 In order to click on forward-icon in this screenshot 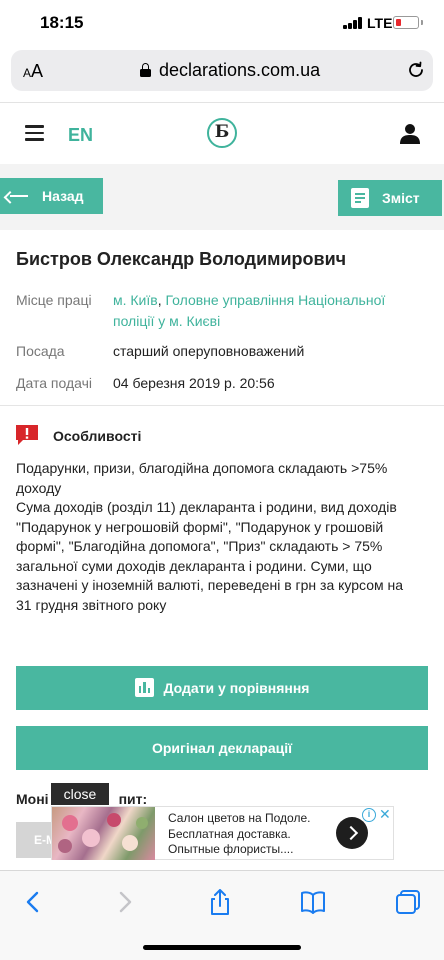, I will do `click(125, 902)`.